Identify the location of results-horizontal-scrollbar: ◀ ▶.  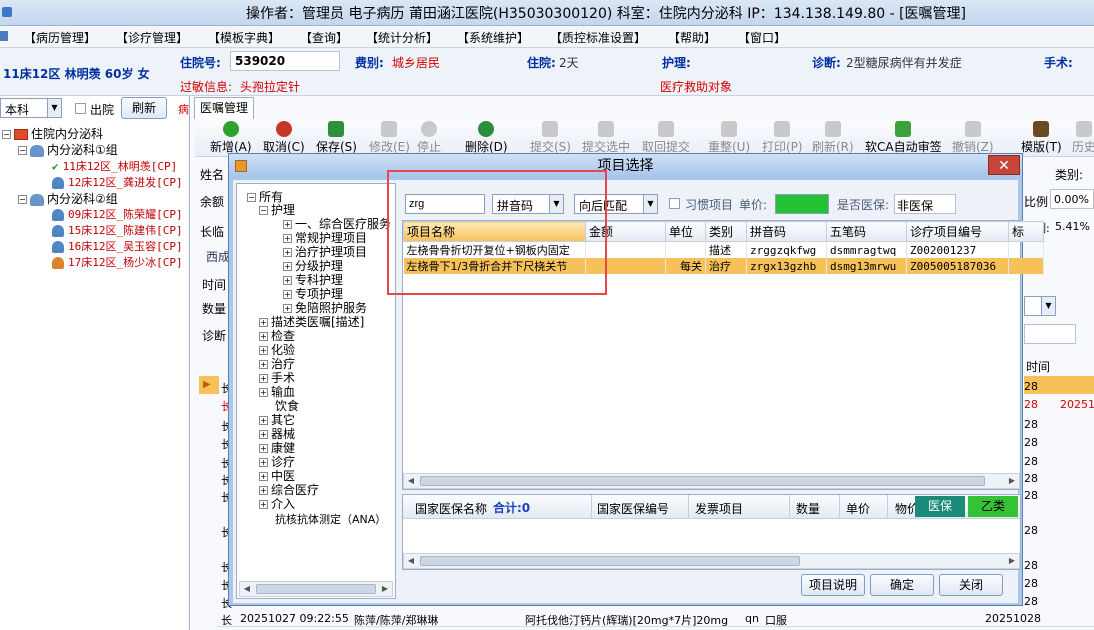
(711, 481).